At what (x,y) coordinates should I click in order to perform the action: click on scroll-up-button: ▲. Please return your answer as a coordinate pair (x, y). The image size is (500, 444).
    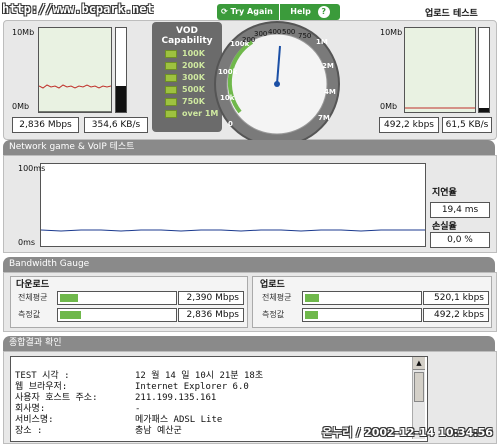
    Looking at the image, I should click on (419, 363).